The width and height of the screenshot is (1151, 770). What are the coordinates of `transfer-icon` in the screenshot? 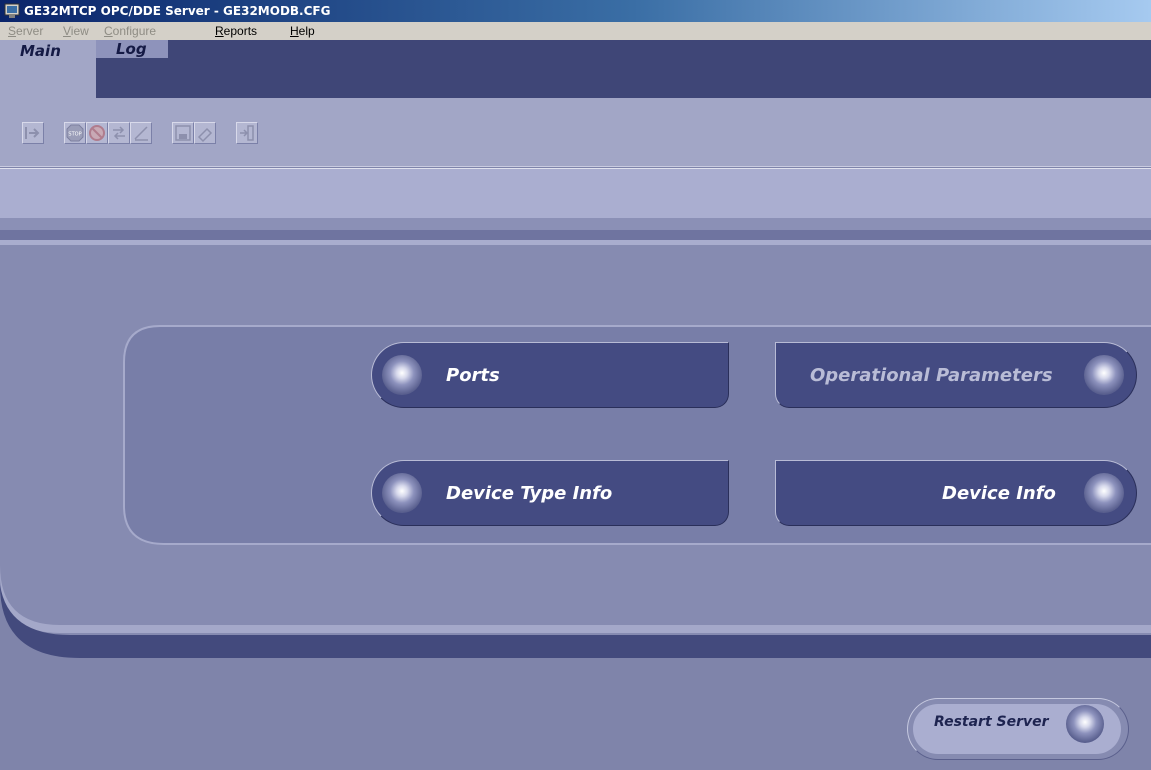 It's located at (119, 133).